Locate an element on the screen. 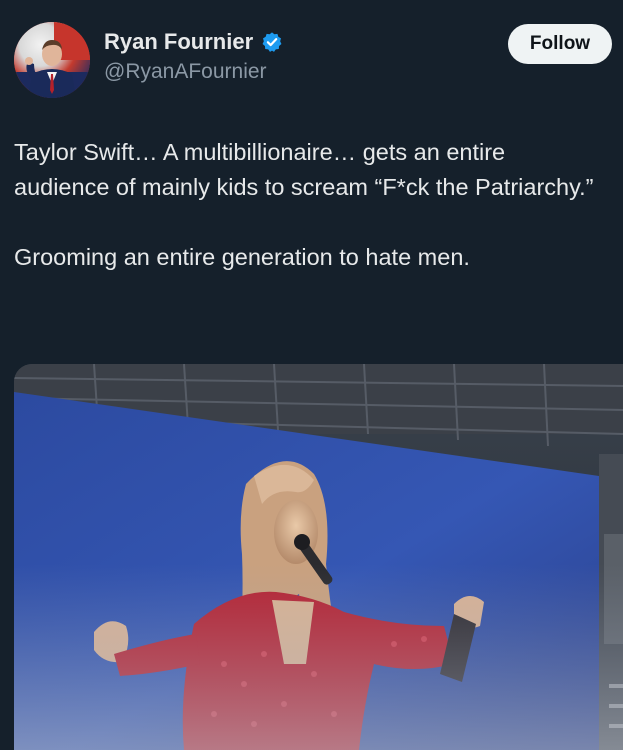  avatar-image is located at coordinates (52, 60).